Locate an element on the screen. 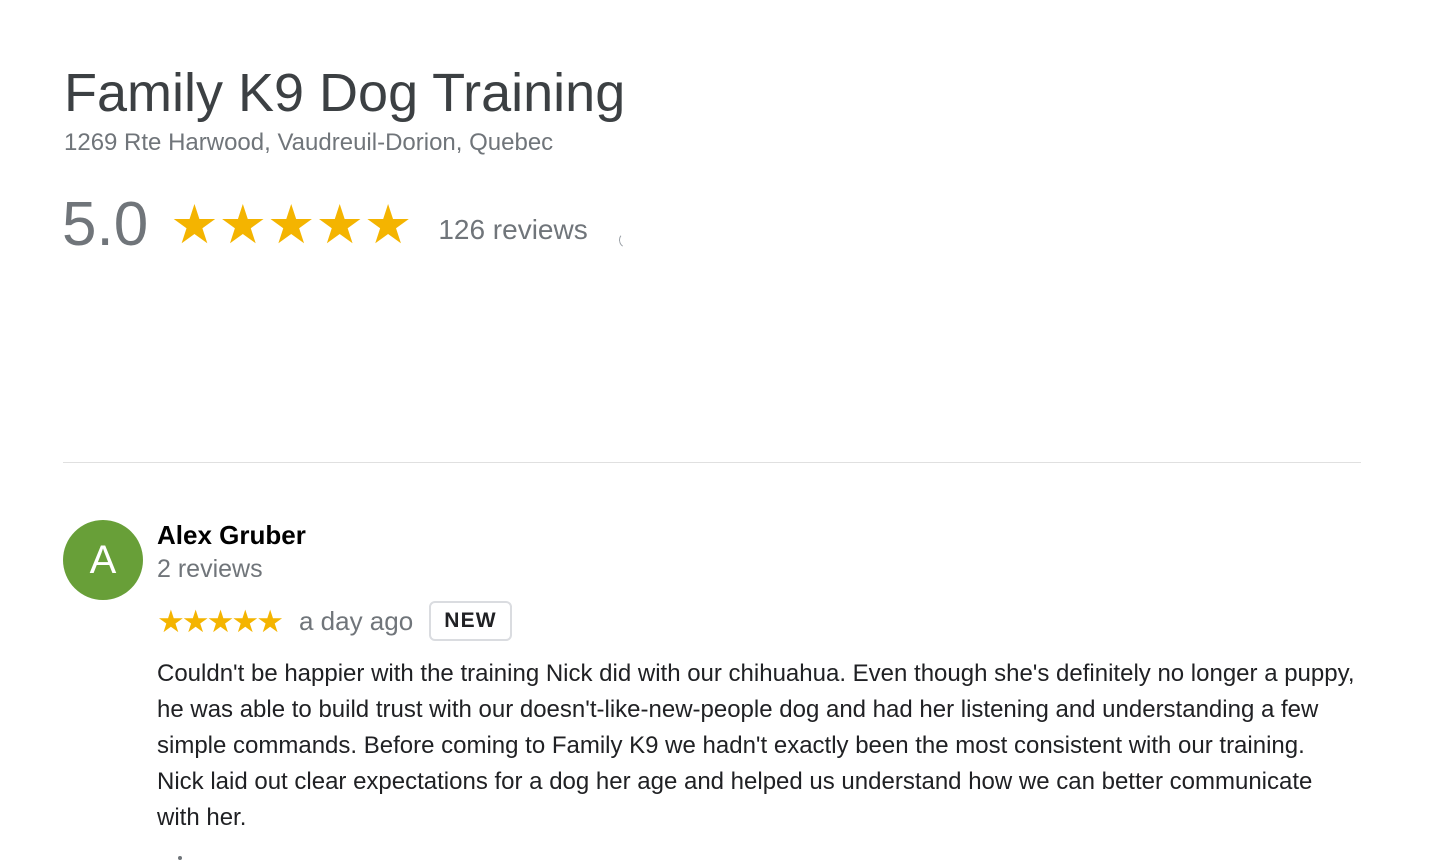 The image size is (1440, 864). section-divider is located at coordinates (712, 462).